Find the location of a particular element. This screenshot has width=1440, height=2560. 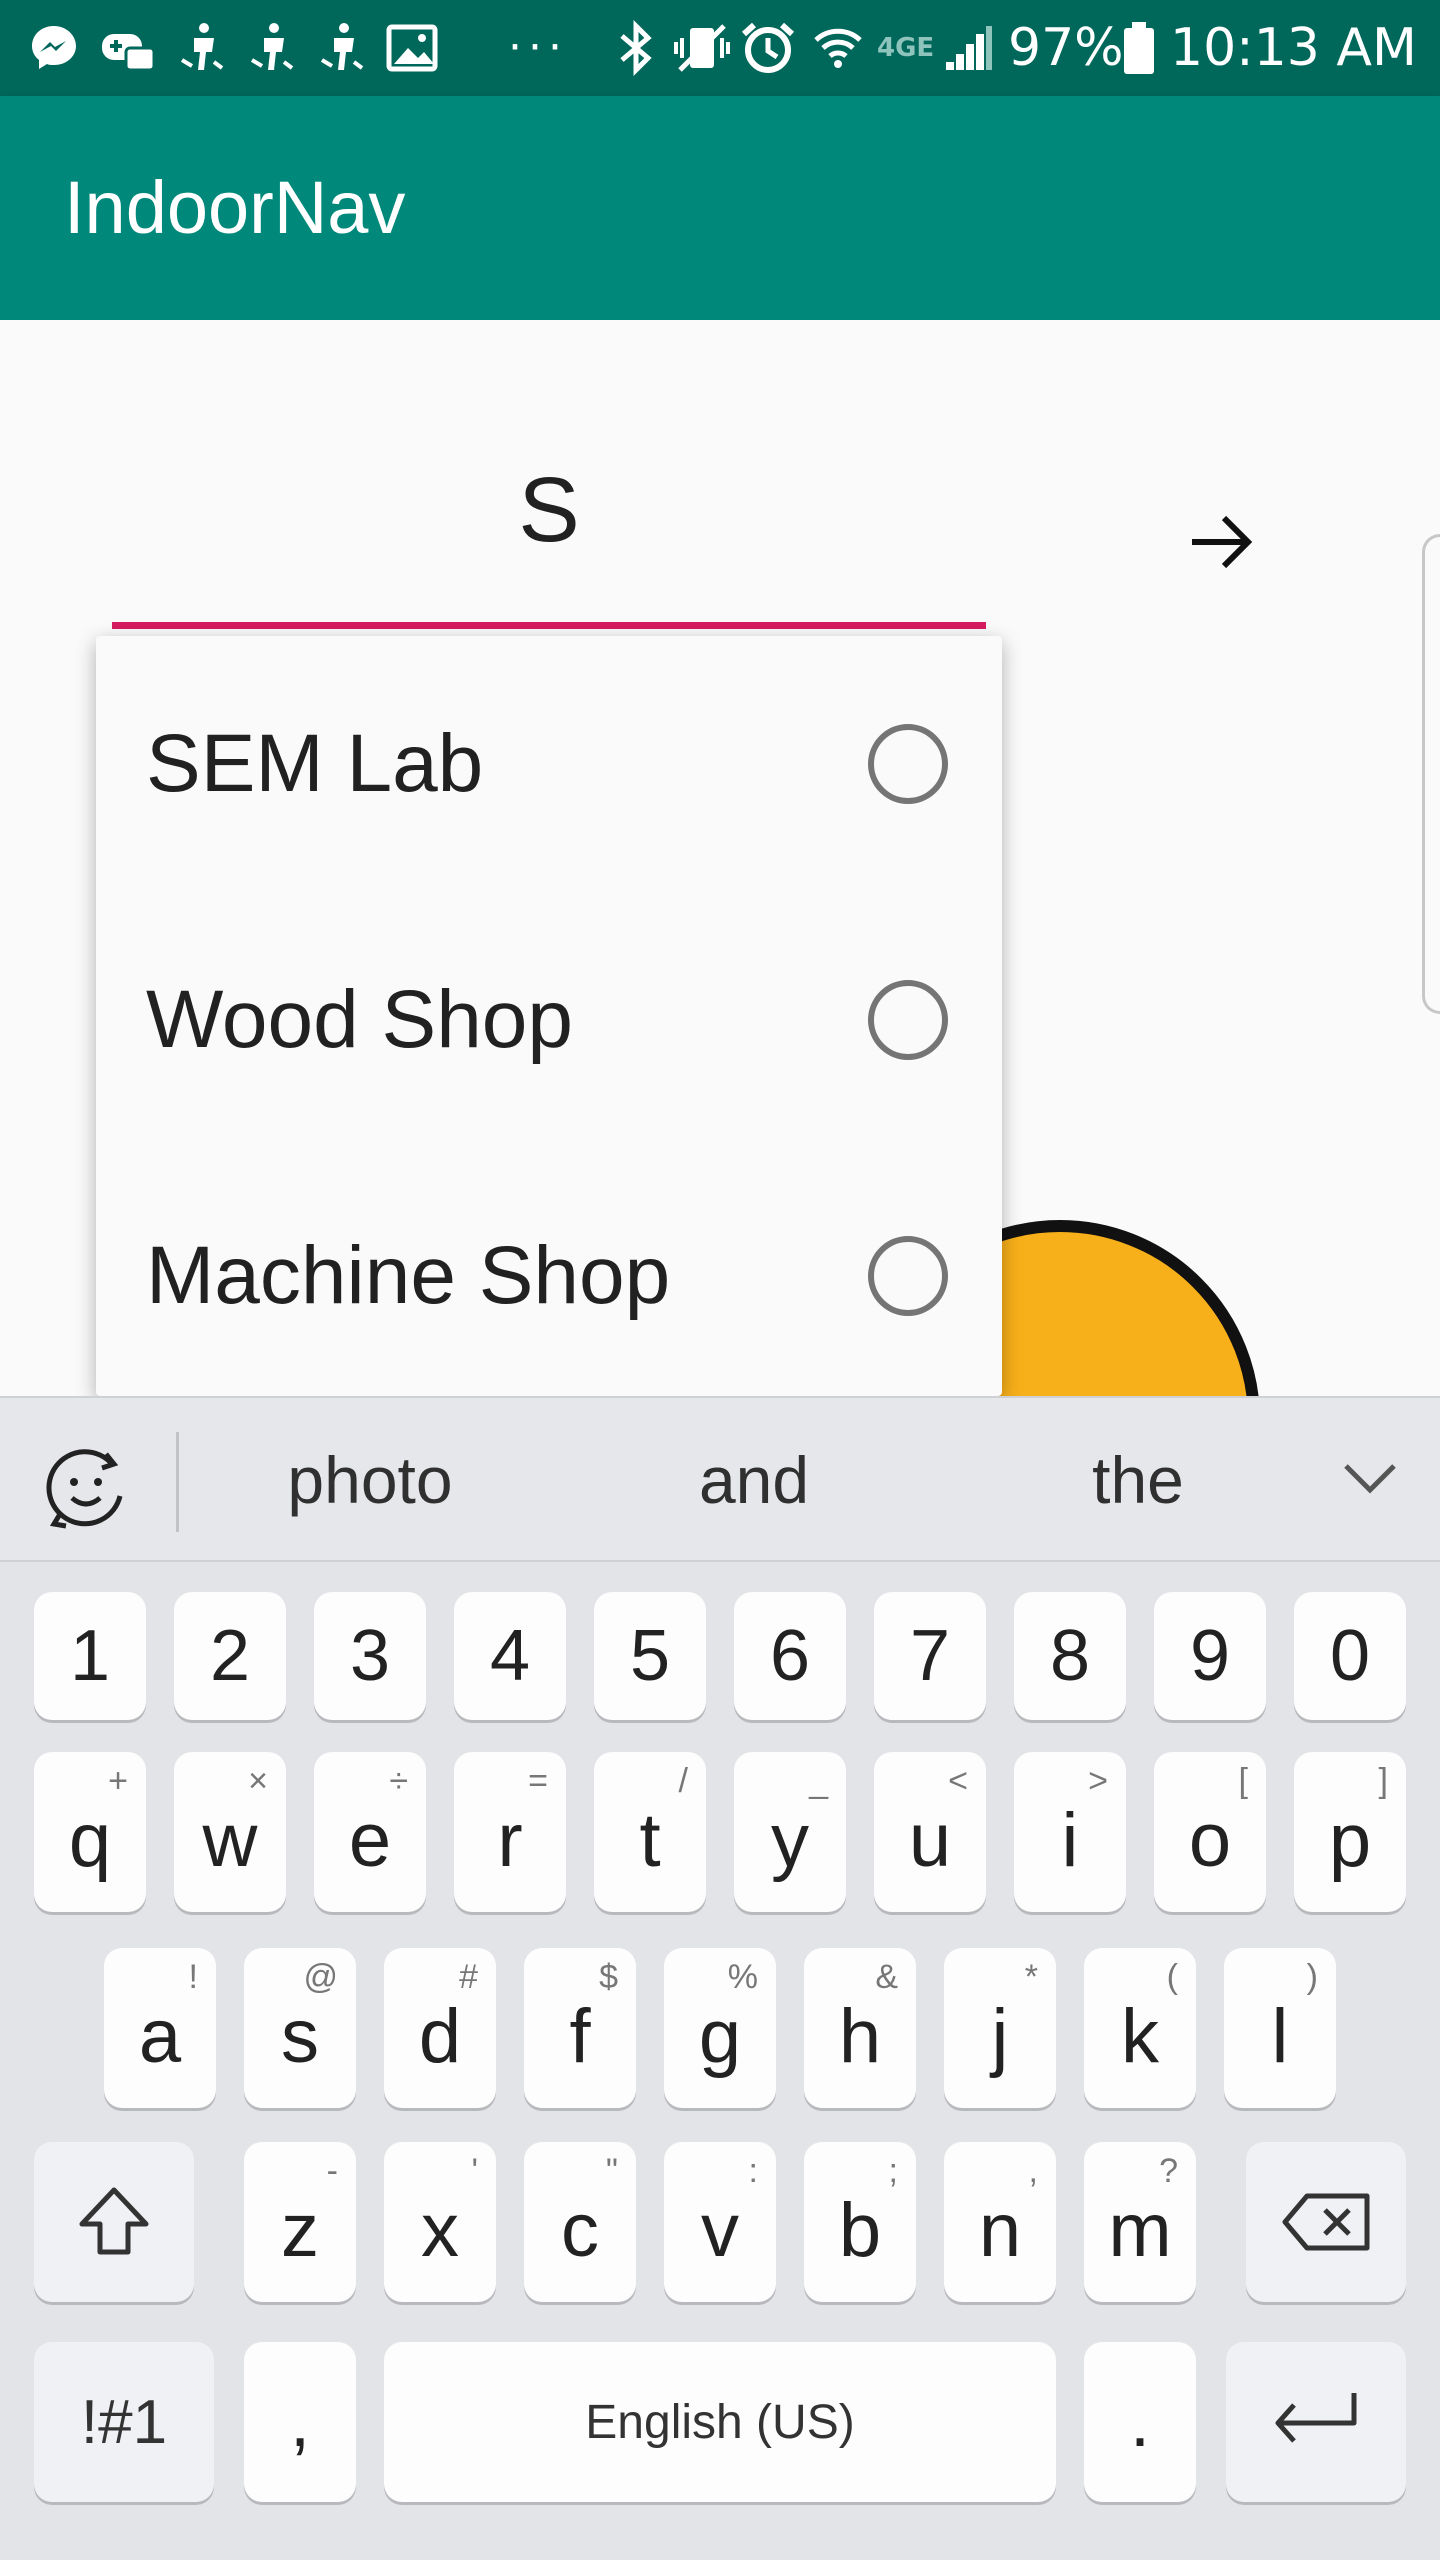

key-u: u < is located at coordinates (930, 1832).